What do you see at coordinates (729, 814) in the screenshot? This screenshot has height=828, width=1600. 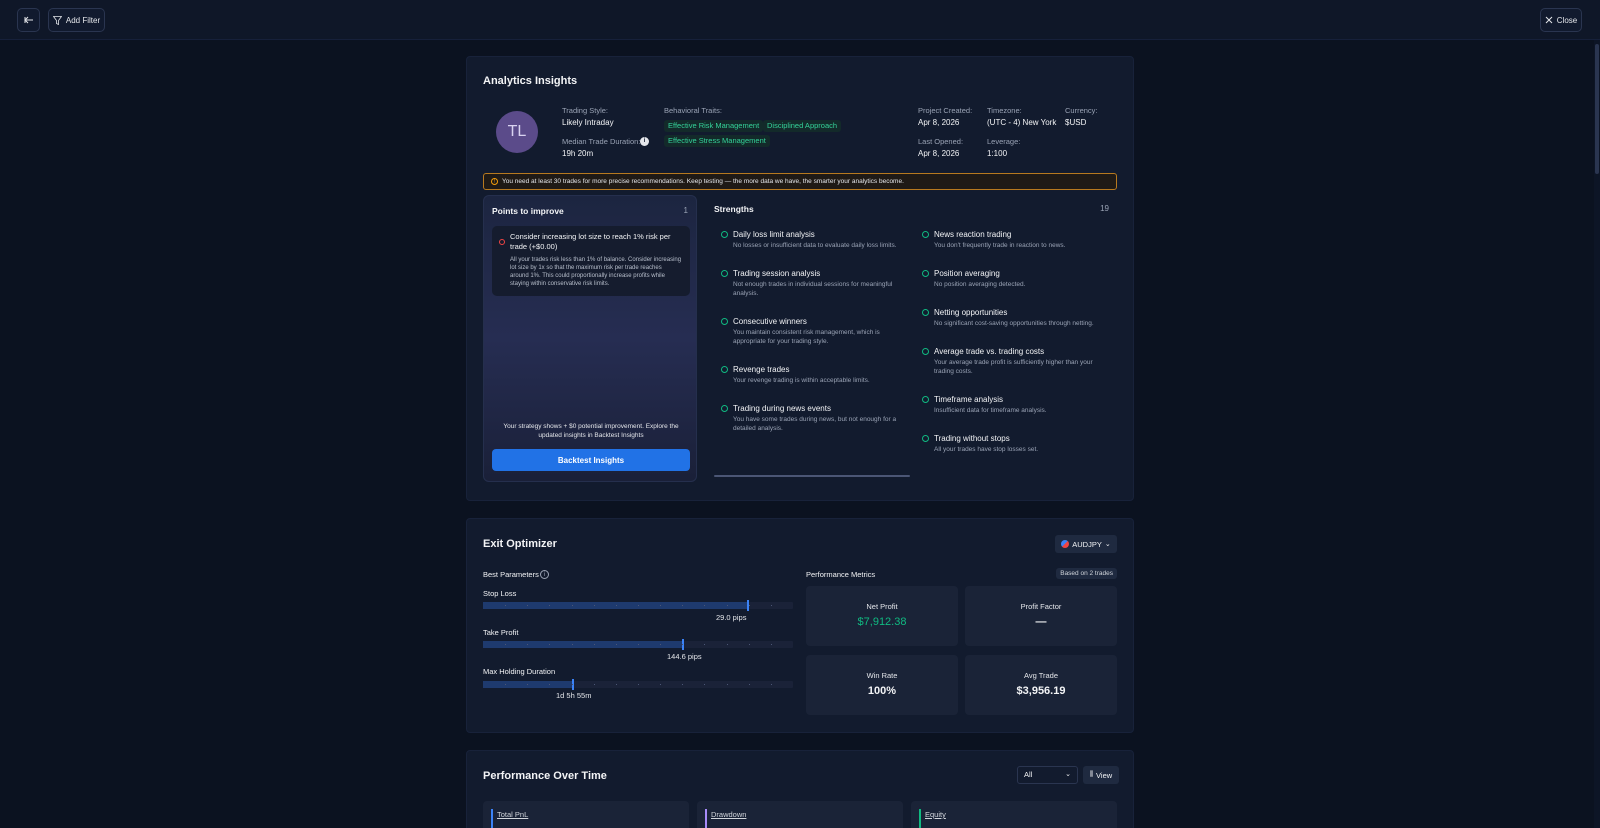 I see `card-label: Drawdown` at bounding box center [729, 814].